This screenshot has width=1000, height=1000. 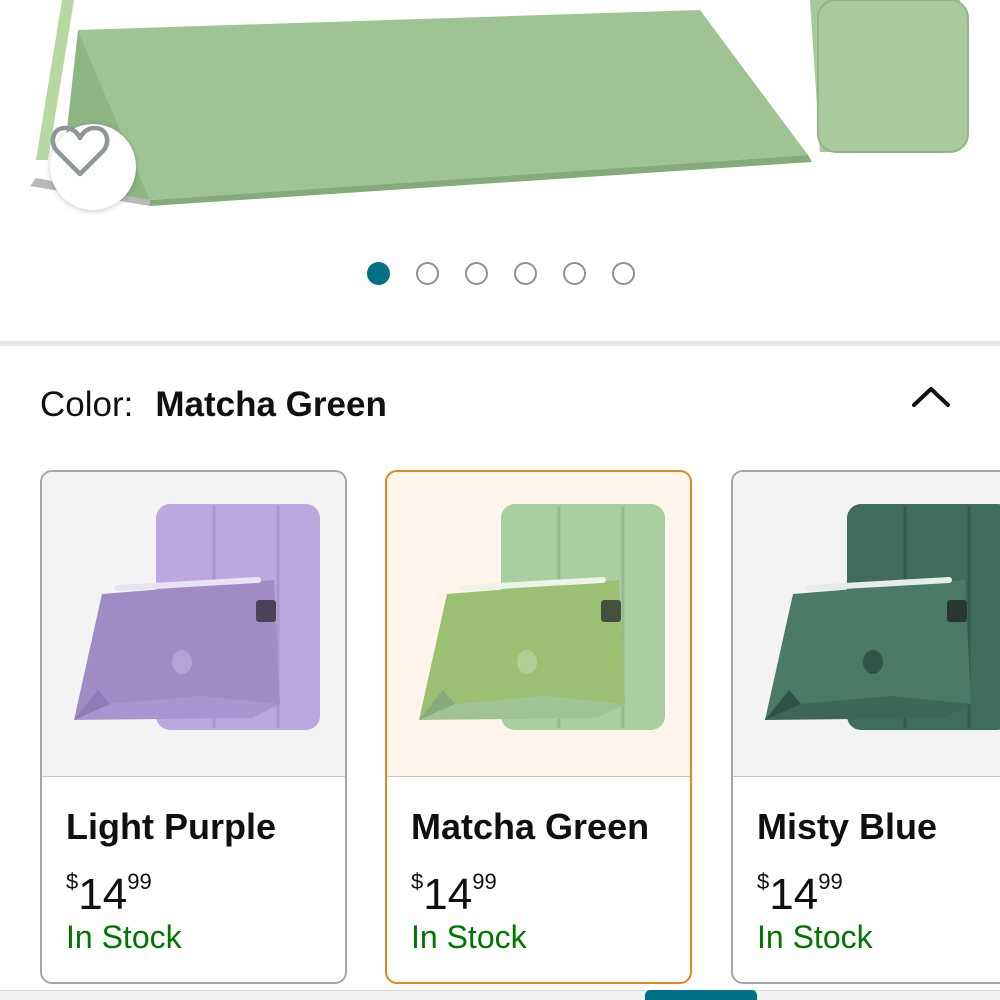 I want to click on image-carousel-indicator, so click(x=501, y=273).